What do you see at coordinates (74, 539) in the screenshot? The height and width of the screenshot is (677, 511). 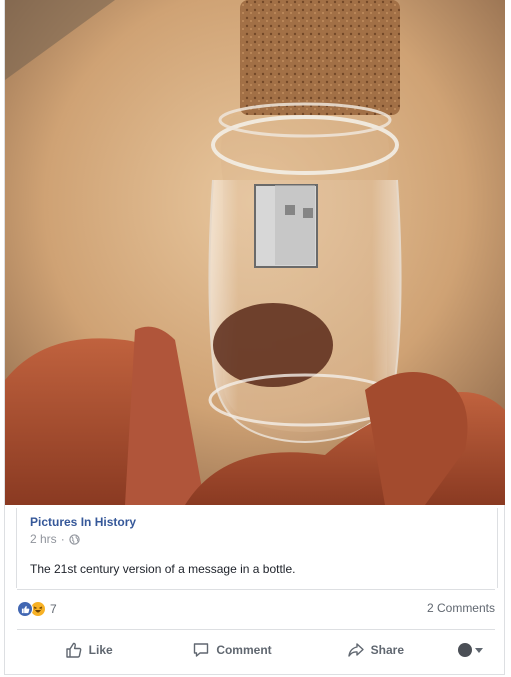 I see `globe-icon` at bounding box center [74, 539].